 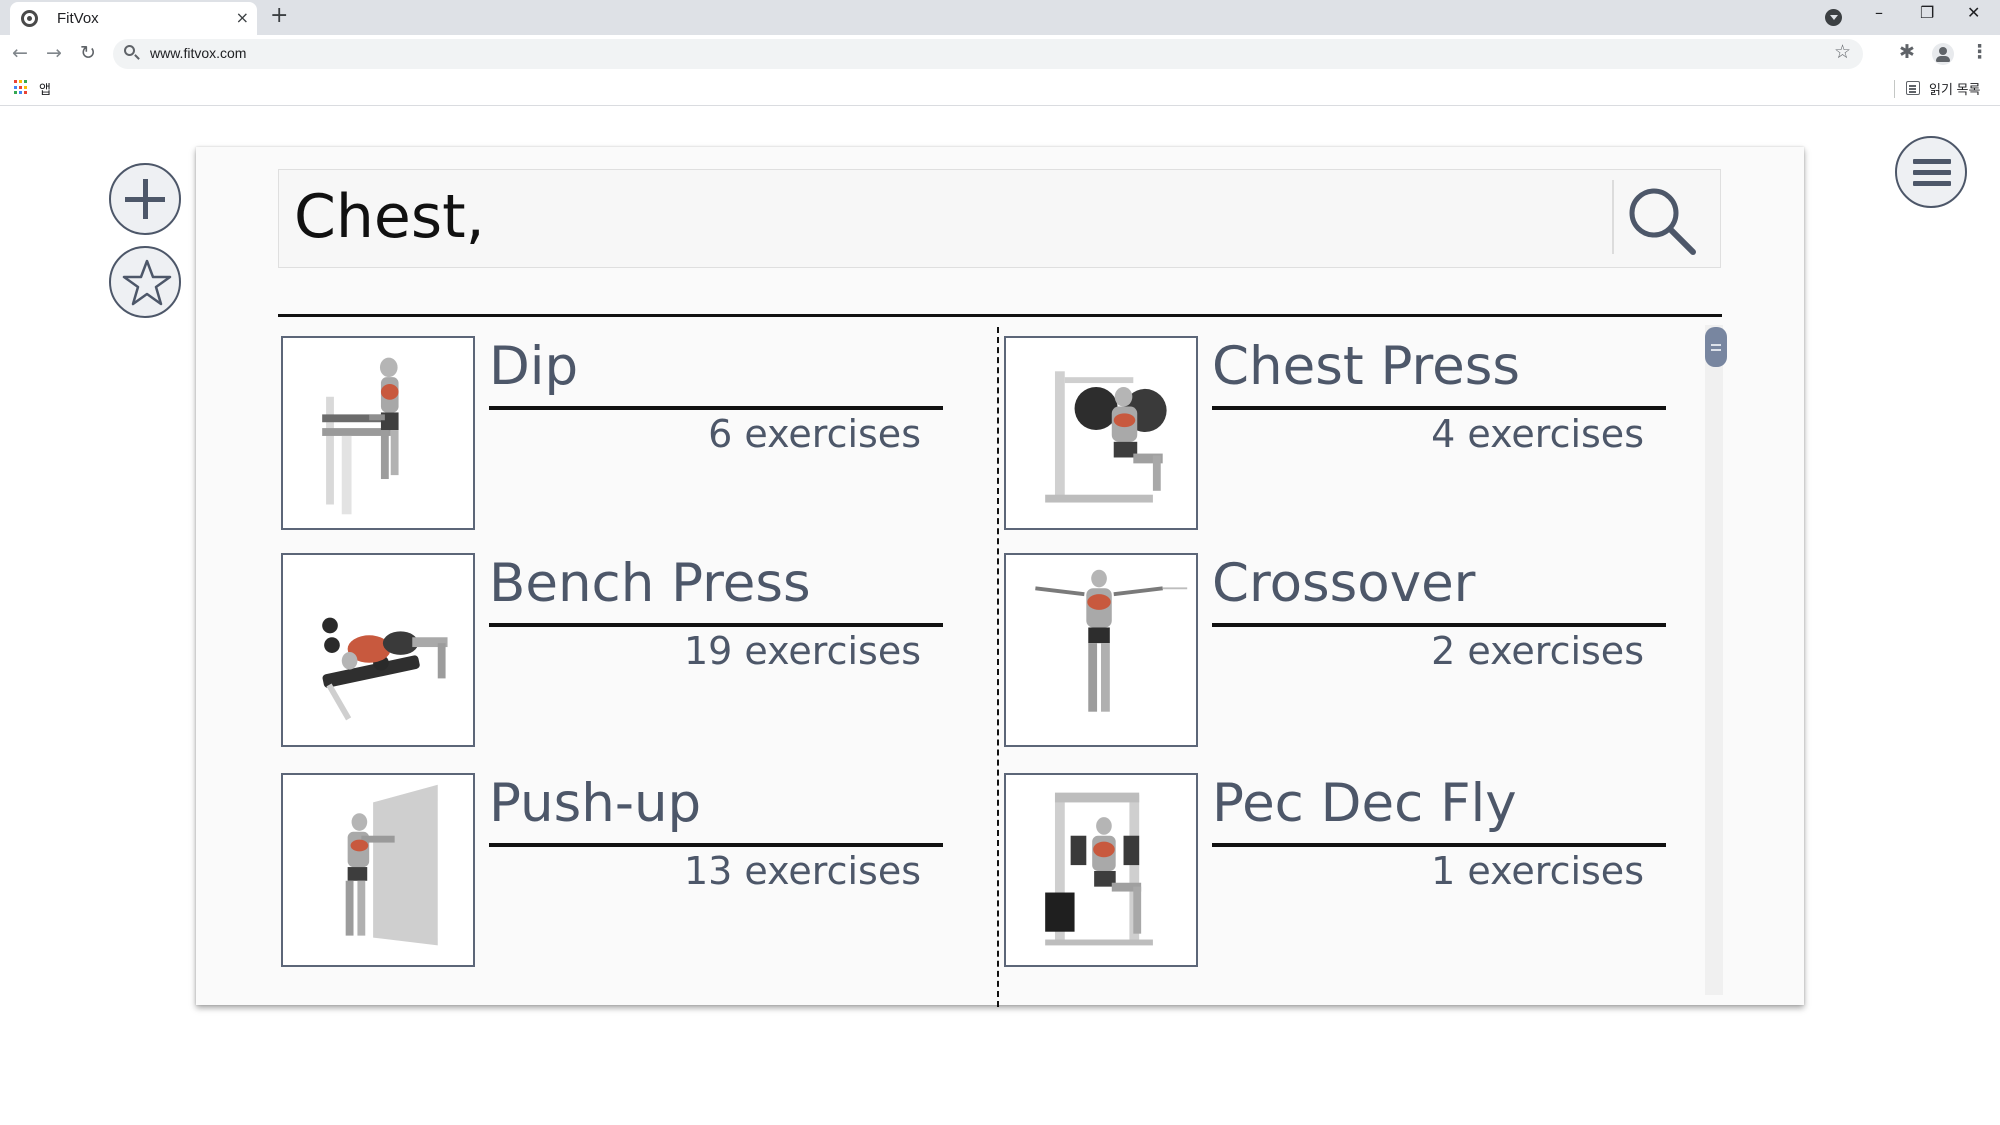 What do you see at coordinates (1979, 52) in the screenshot?
I see `more-menu-icon: ⋮` at bounding box center [1979, 52].